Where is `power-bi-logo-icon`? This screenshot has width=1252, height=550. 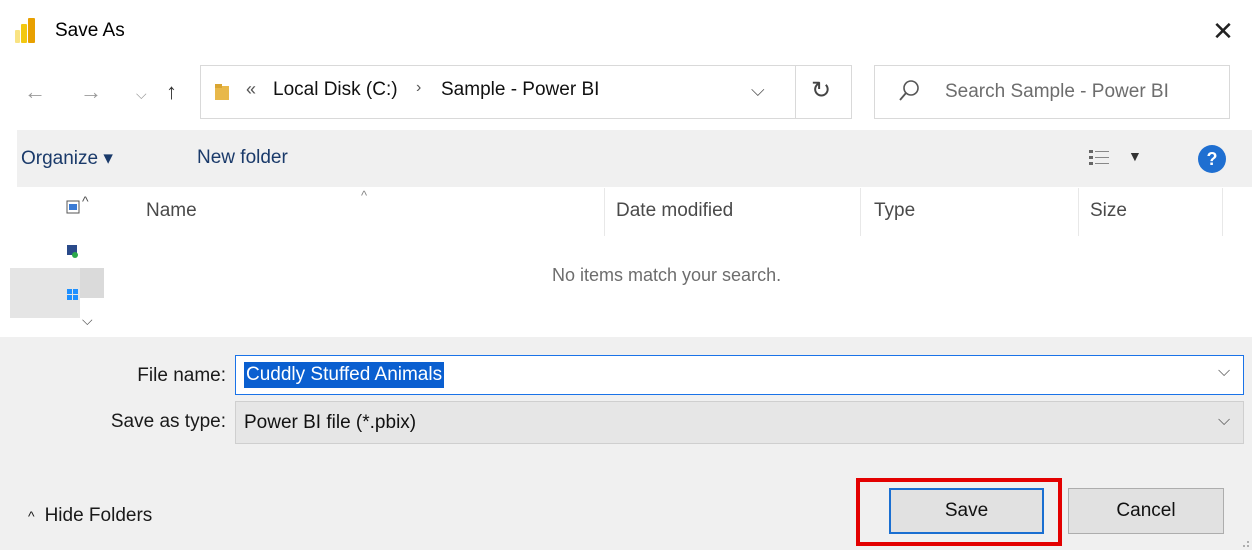
power-bi-logo-icon is located at coordinates (25, 30).